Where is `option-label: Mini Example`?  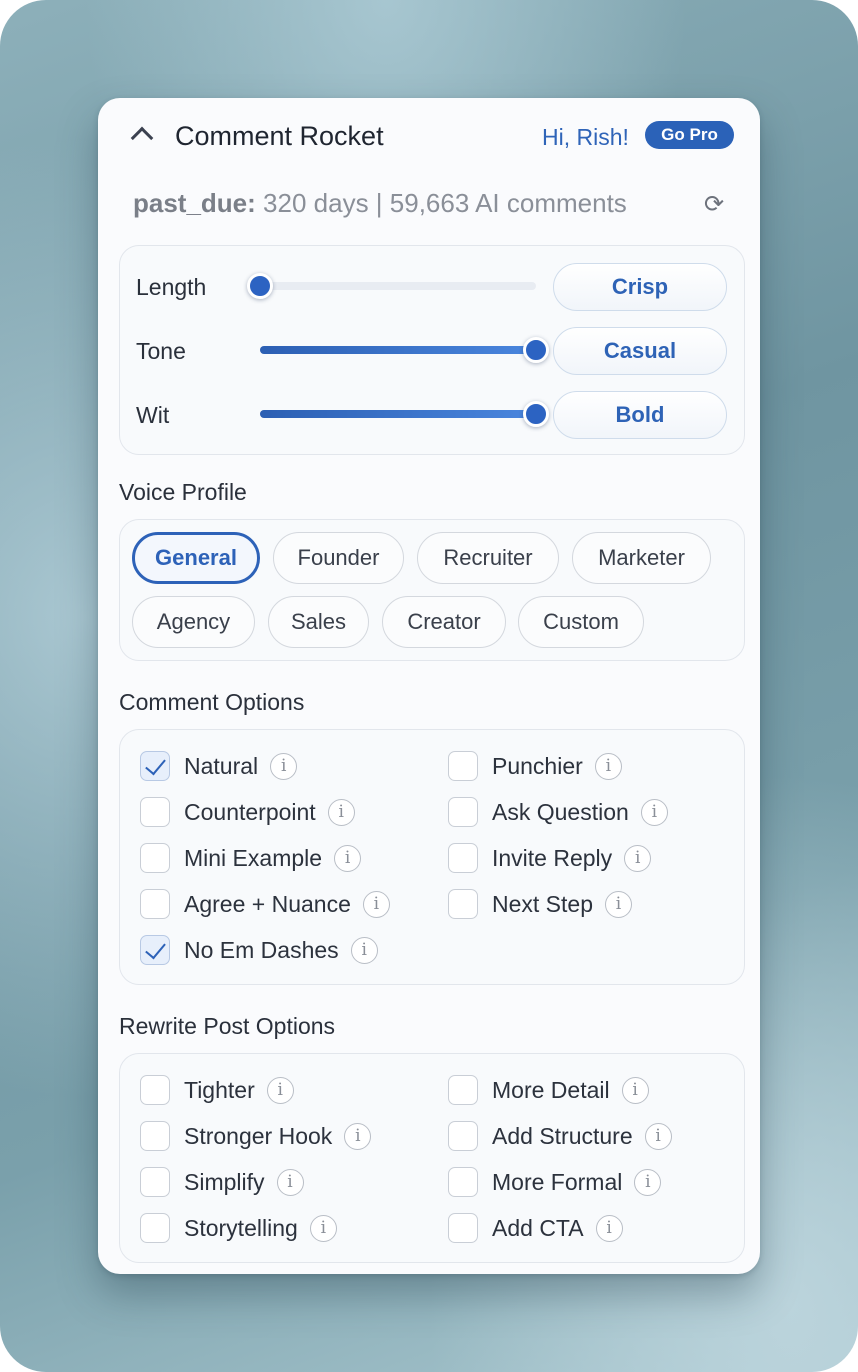
option-label: Mini Example is located at coordinates (253, 857).